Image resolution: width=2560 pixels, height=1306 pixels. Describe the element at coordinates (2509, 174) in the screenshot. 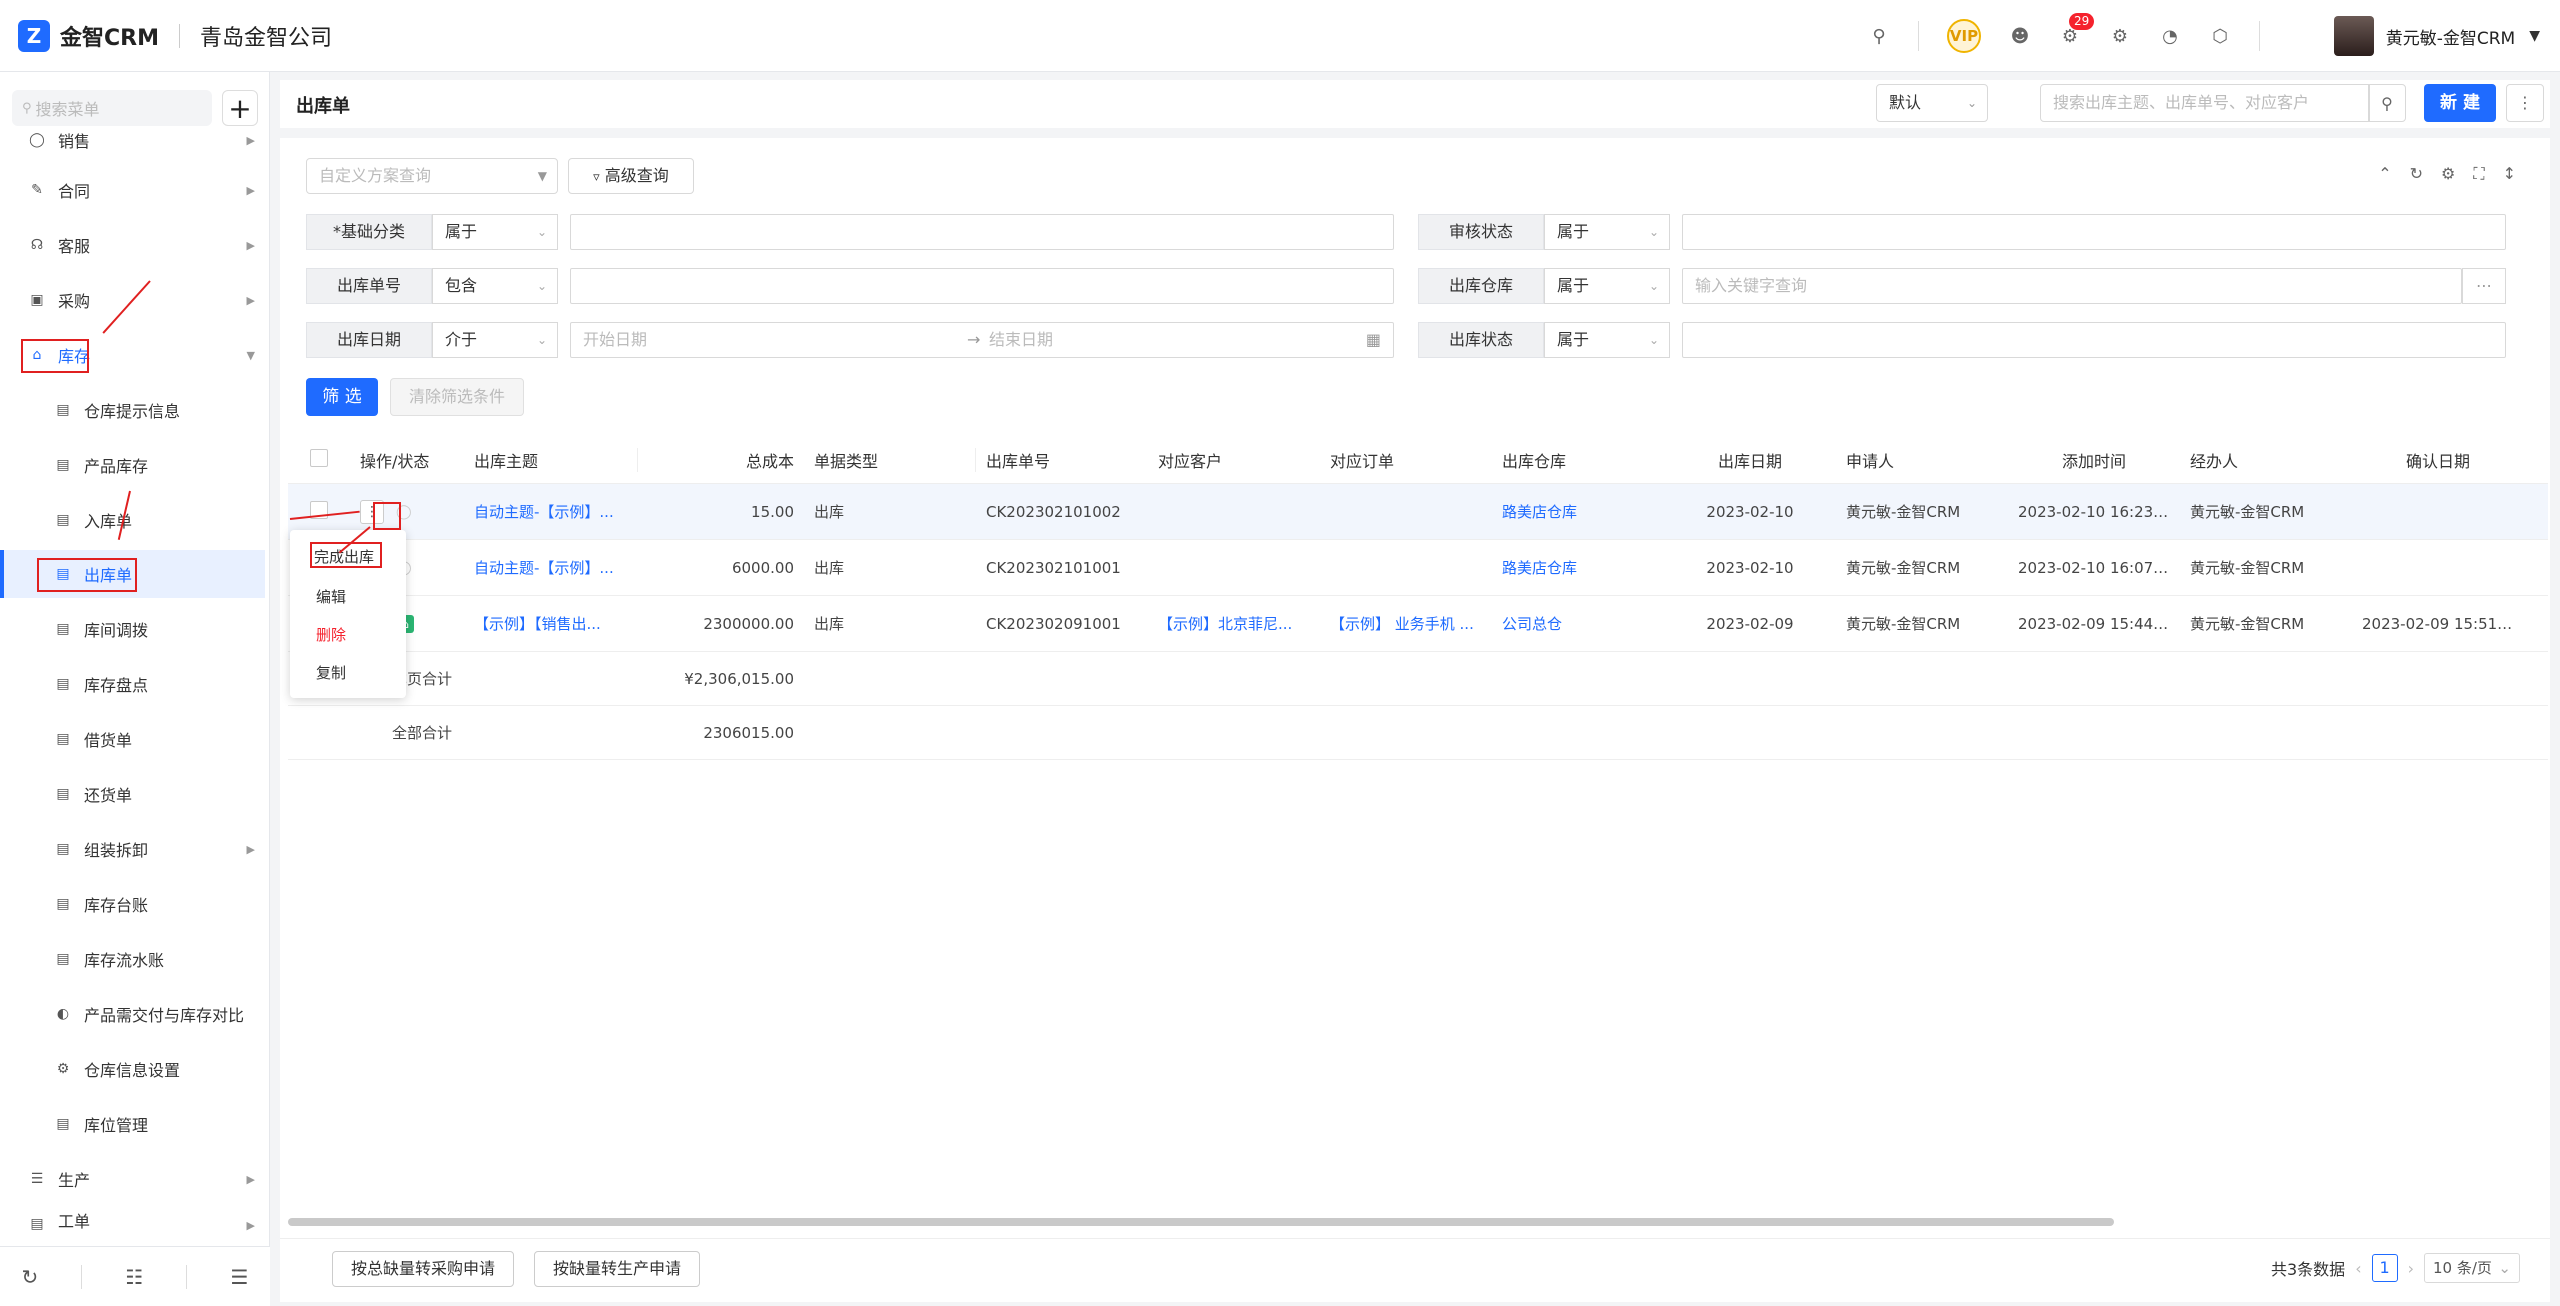

I see `row-height-icon: ↕` at that location.